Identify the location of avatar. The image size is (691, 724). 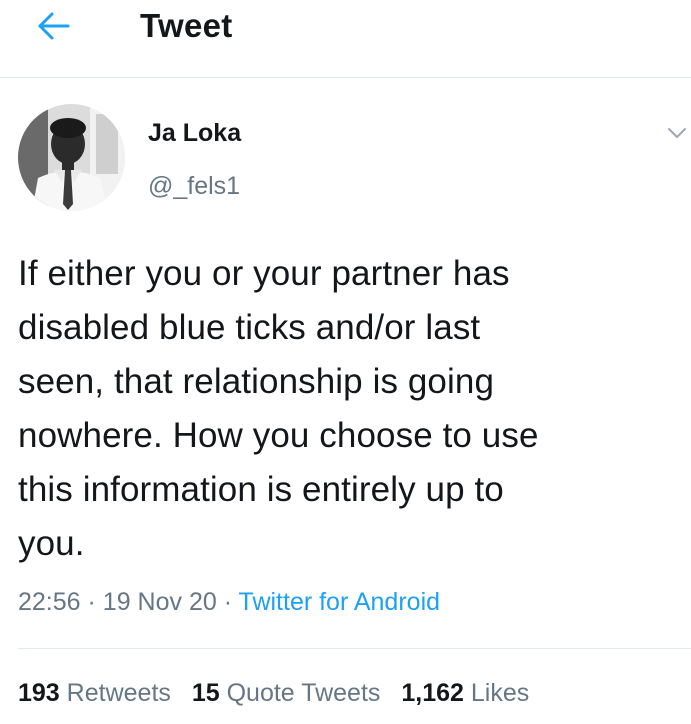
(71, 157).